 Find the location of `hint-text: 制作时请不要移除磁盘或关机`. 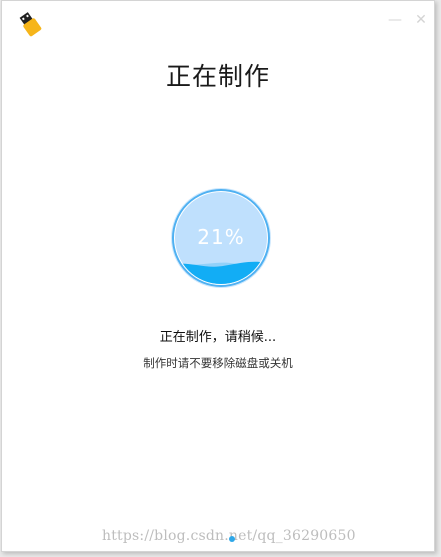

hint-text: 制作时请不要移除磁盘或关机 is located at coordinates (218, 363).